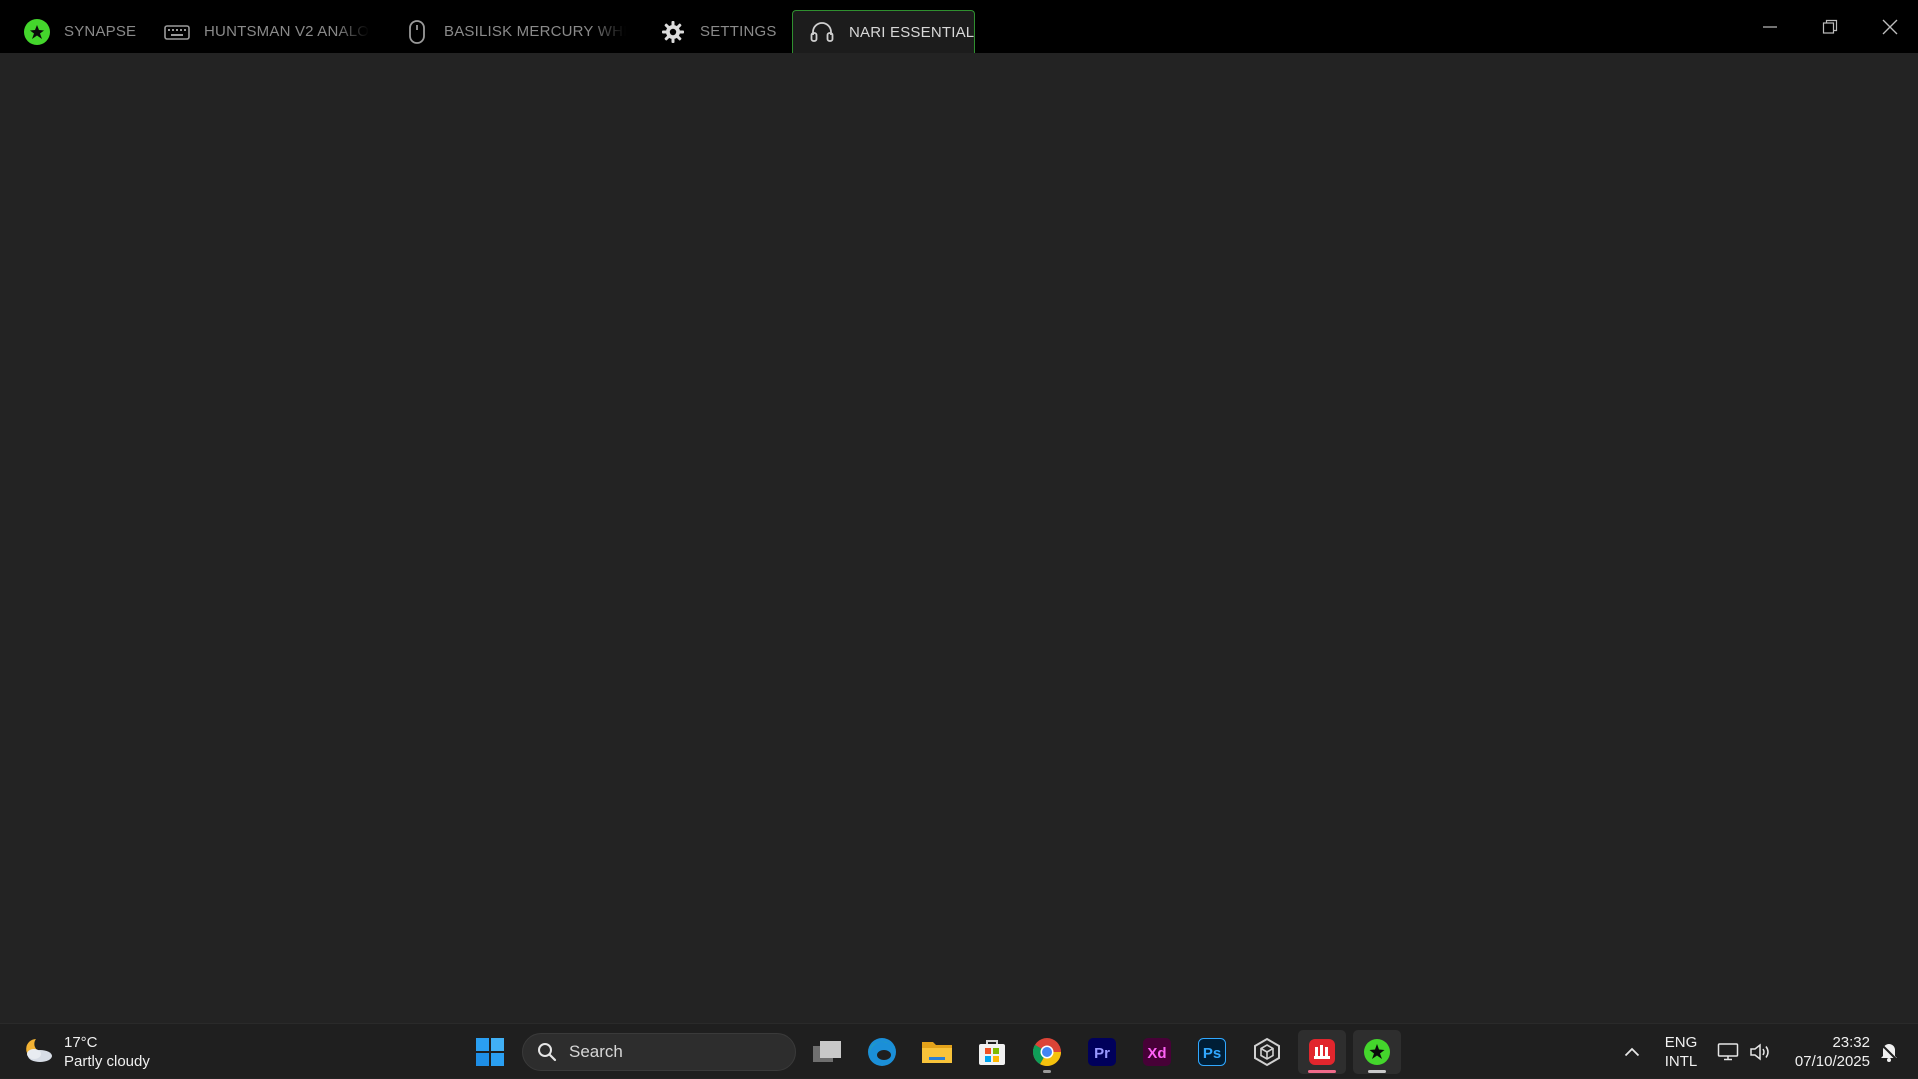  Describe the element at coordinates (596, 1051) in the screenshot. I see `search-placeholder: Search` at that location.